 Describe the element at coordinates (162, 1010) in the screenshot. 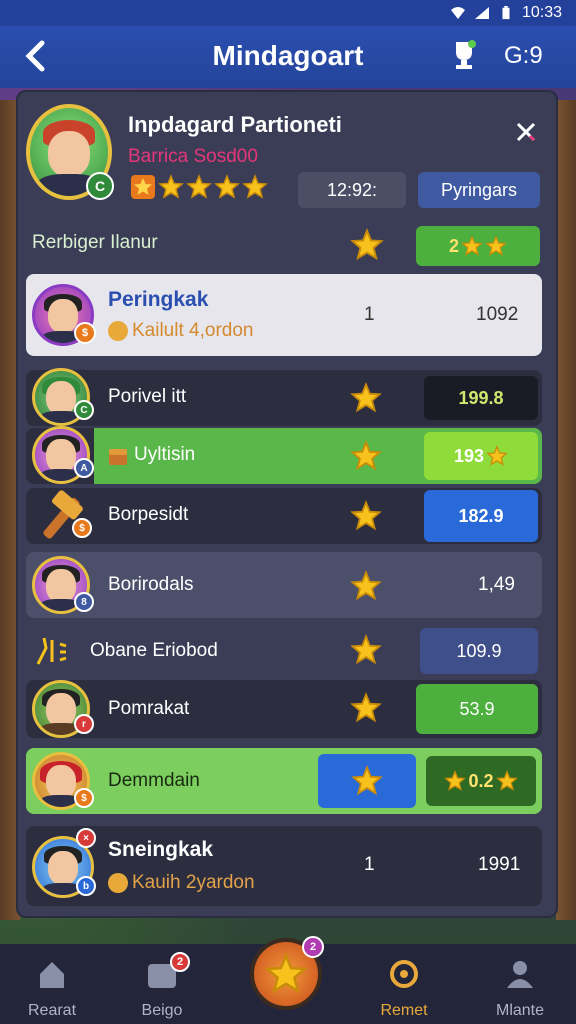

I see `nav-label: Beigo` at that location.